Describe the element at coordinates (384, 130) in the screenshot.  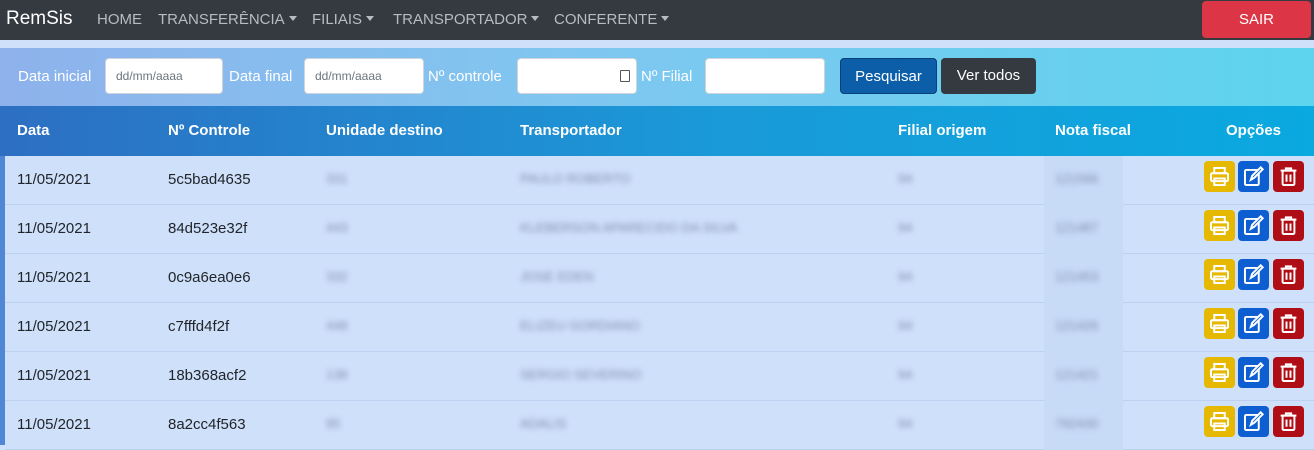
I see `header-unidade-destino: Unidade destino` at that location.